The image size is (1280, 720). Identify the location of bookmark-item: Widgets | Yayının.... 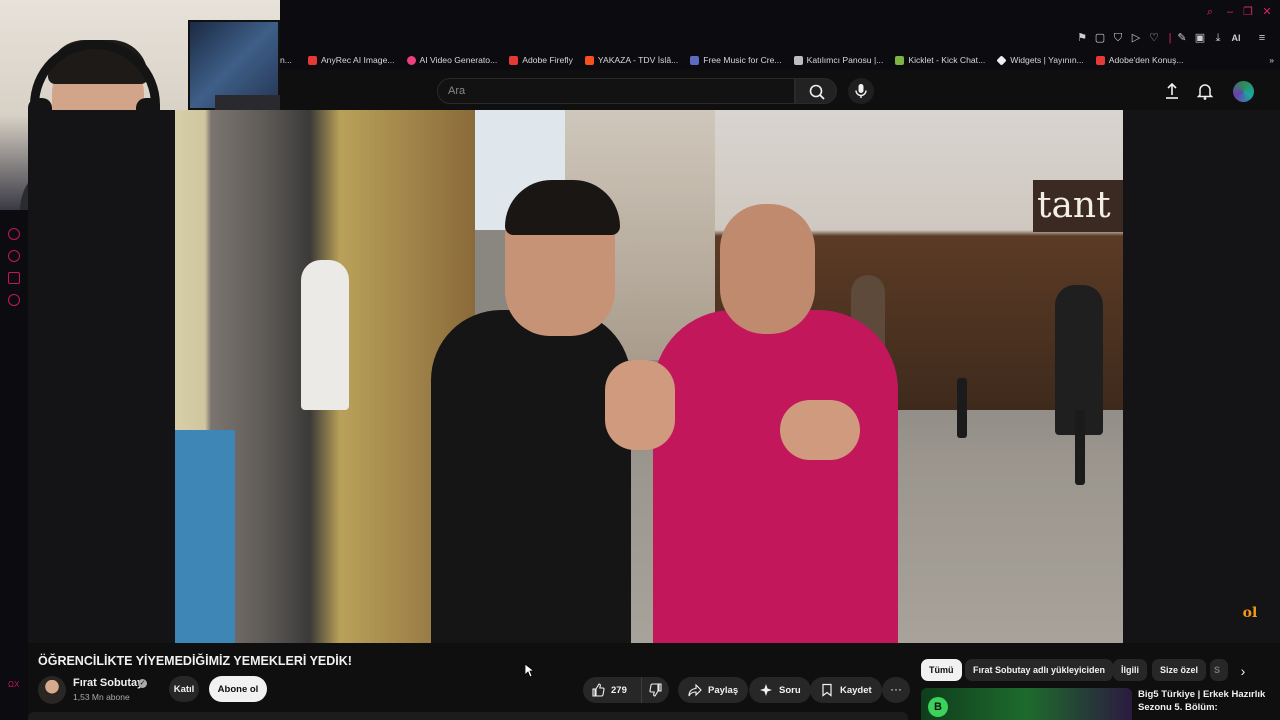
(1040, 60).